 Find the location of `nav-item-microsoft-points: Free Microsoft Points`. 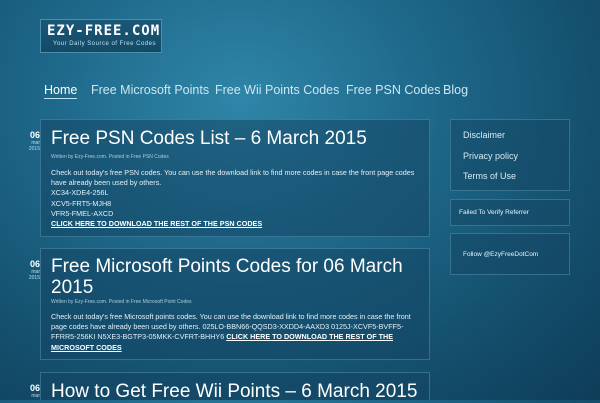

nav-item-microsoft-points: Free Microsoft Points is located at coordinates (150, 90).